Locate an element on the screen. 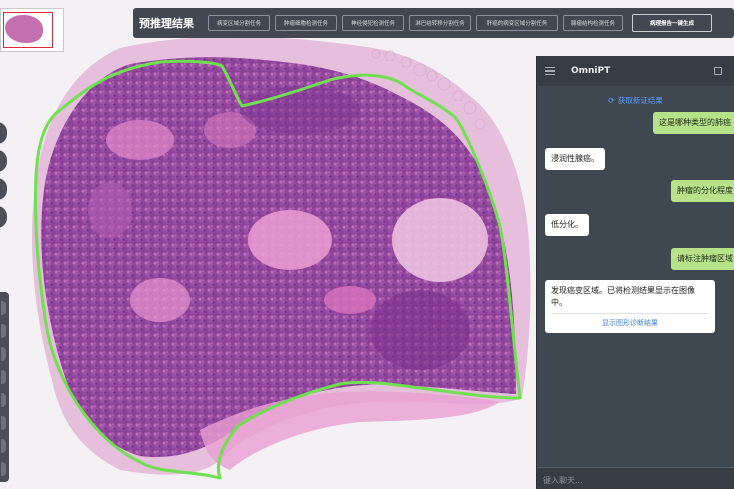  annotation-tool-dock is located at coordinates (4, 387).